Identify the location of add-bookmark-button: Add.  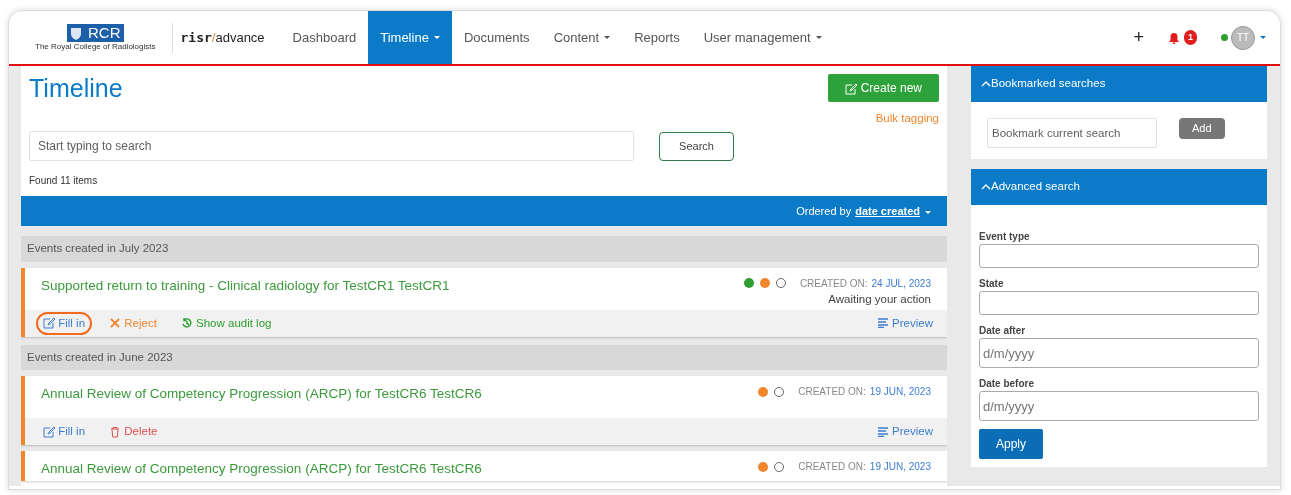
(1202, 128).